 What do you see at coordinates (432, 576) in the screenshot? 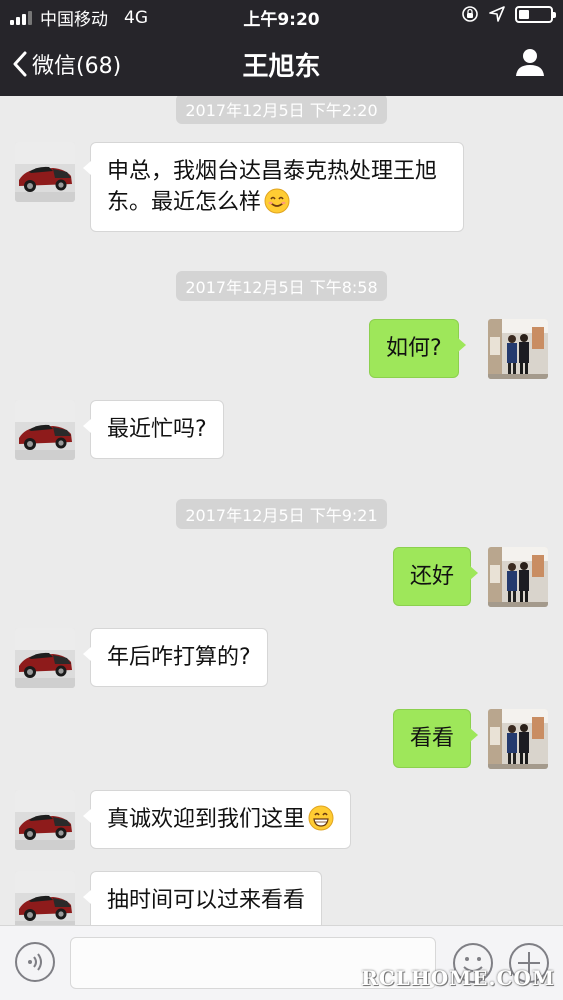
I see `message-text: 还好` at bounding box center [432, 576].